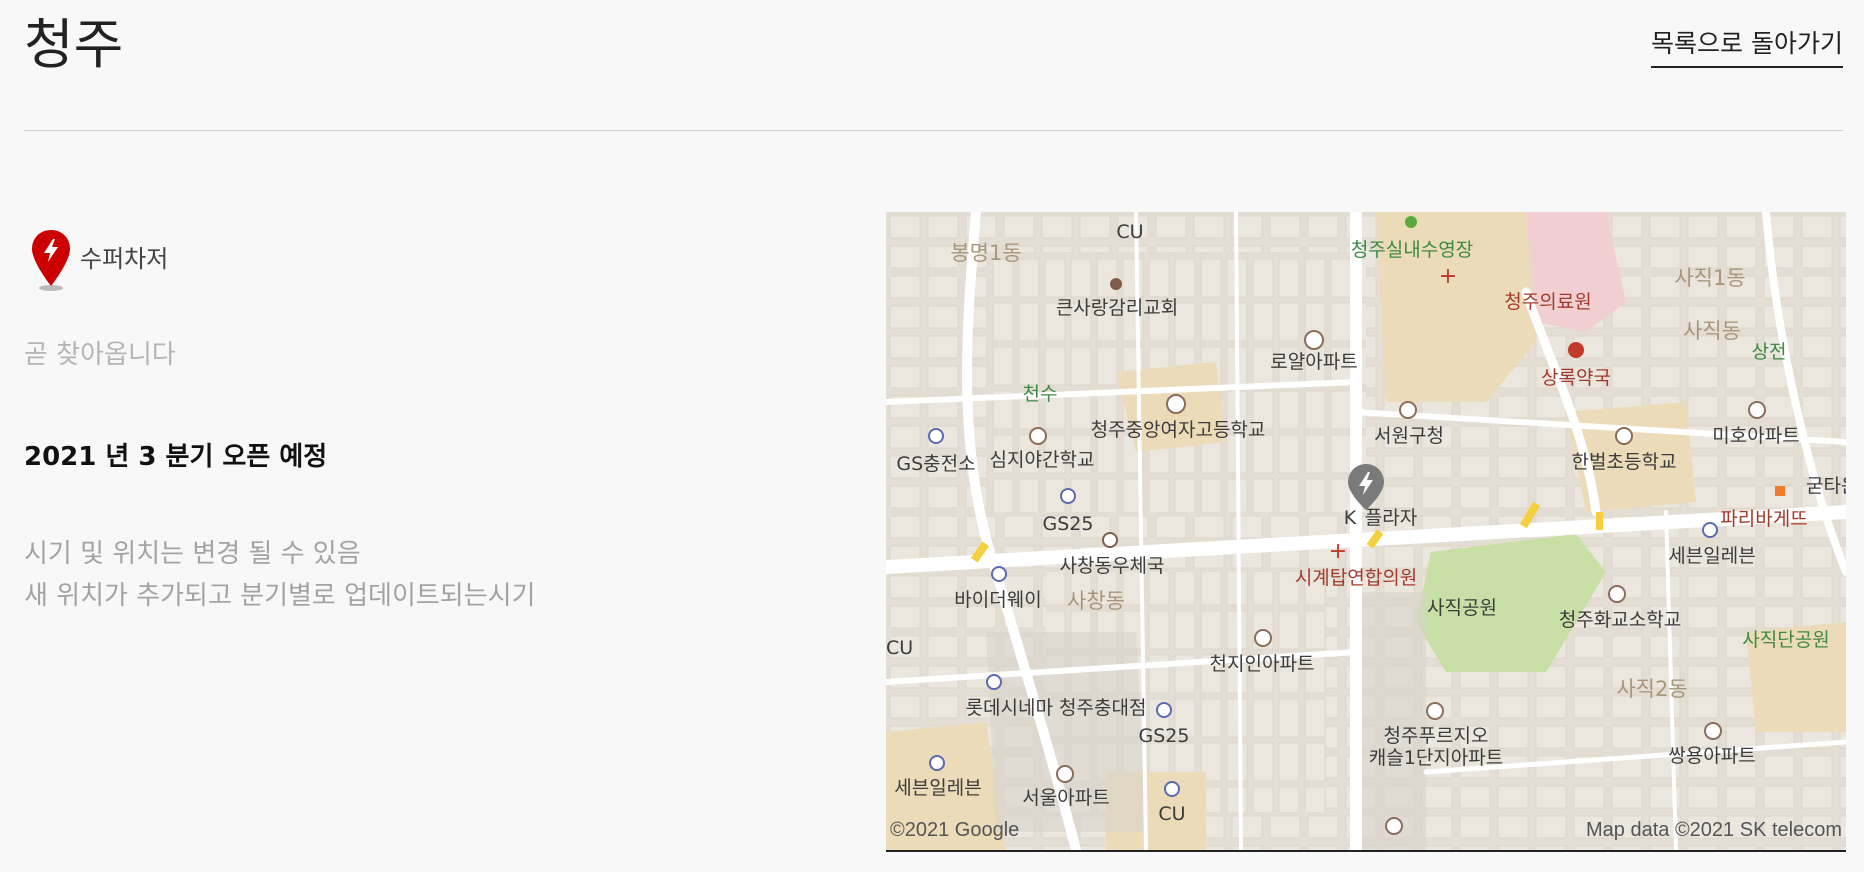 The height and width of the screenshot is (872, 1864). What do you see at coordinates (1769, 352) in the screenshot?
I see `map-label: 상전` at bounding box center [1769, 352].